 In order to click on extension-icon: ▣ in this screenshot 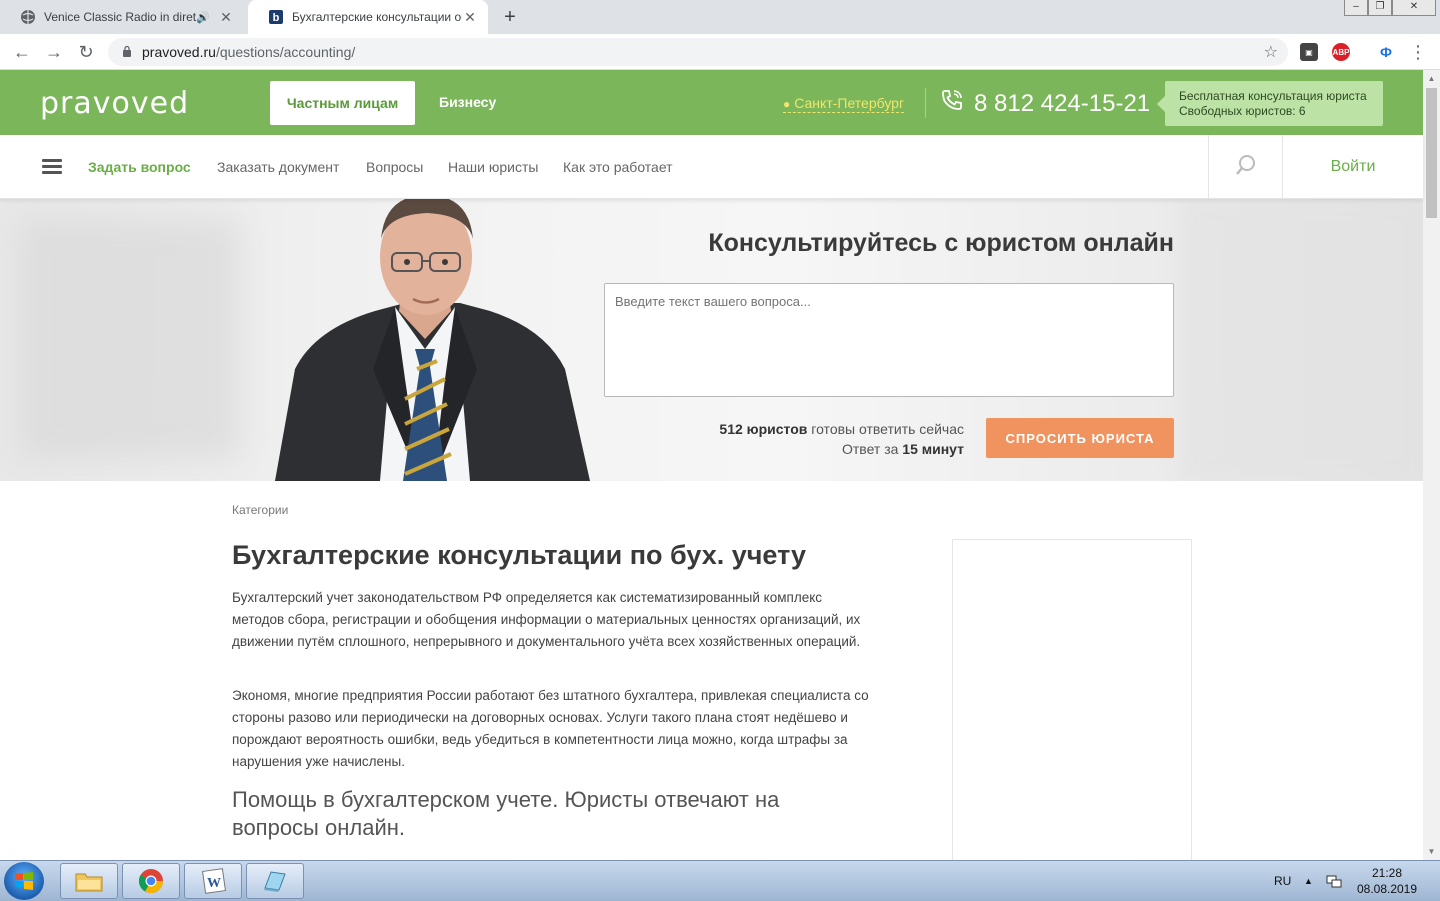, I will do `click(1309, 52)`.